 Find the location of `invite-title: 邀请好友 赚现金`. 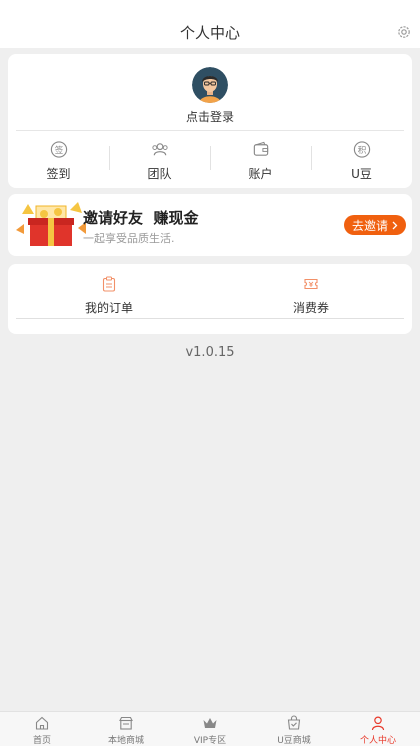

invite-title: 邀请好友 赚现金 is located at coordinates (141, 218).